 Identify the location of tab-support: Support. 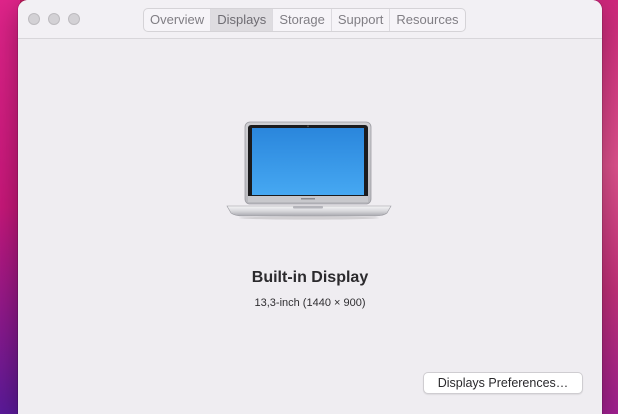
(361, 20).